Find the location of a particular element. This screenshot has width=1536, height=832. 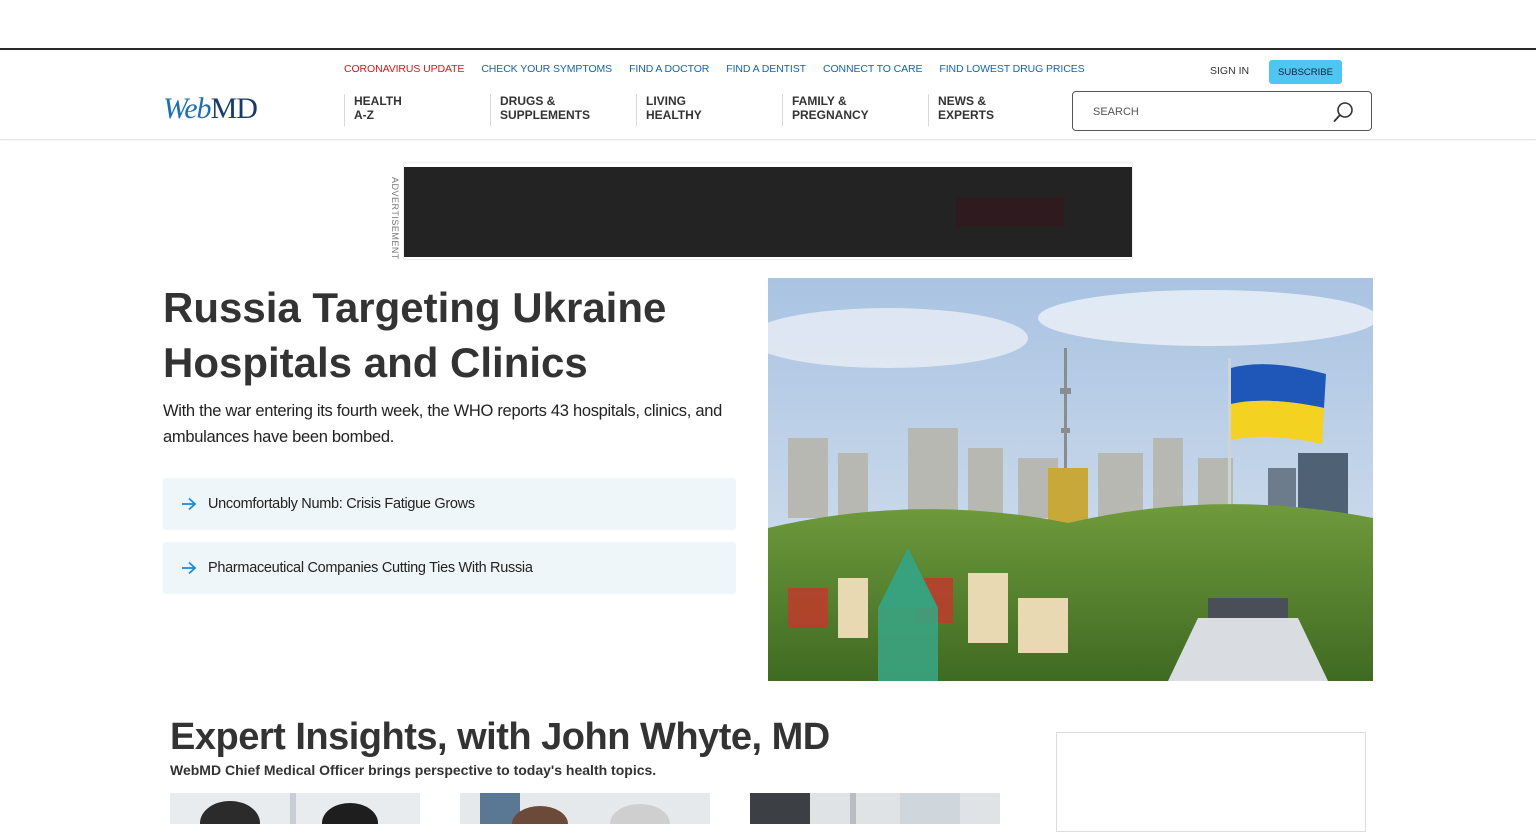

nav-family-pregnancy: FAMILY & PREGNANCY is located at coordinates (855, 110).